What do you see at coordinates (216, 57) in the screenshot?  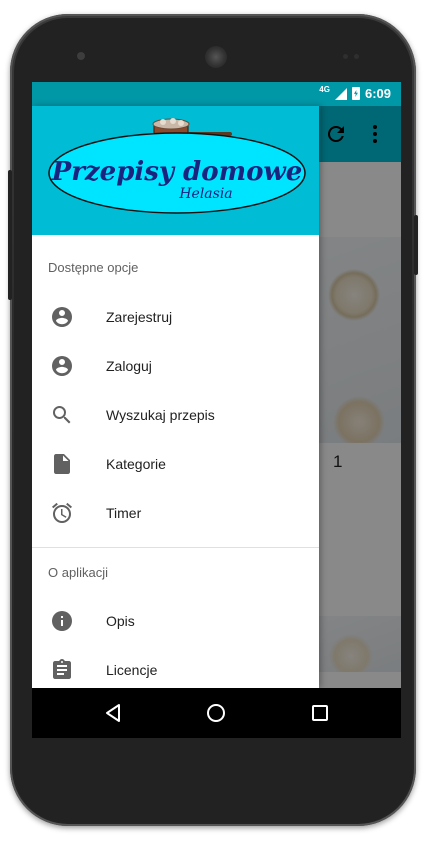 I see `speaker-grille` at bounding box center [216, 57].